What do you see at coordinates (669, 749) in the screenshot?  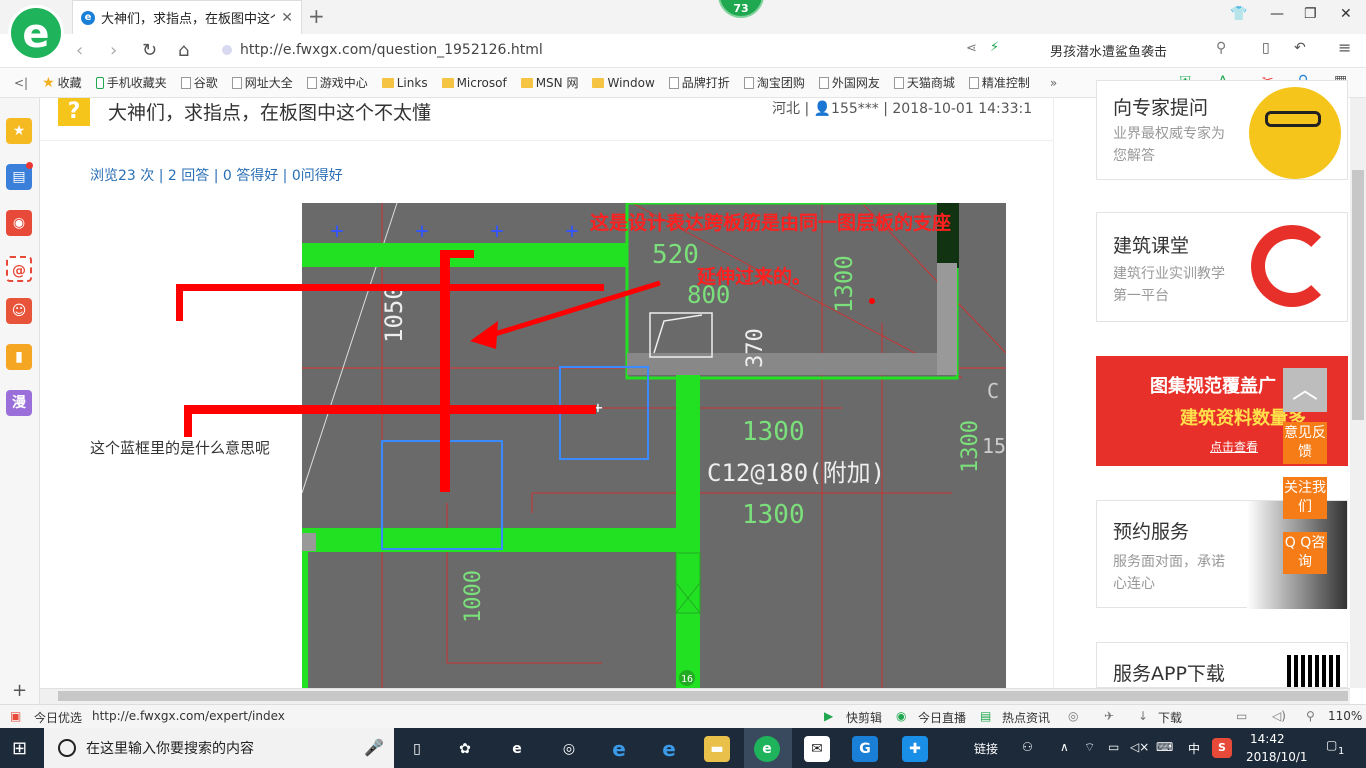 I see `ie-icon: e` at bounding box center [669, 749].